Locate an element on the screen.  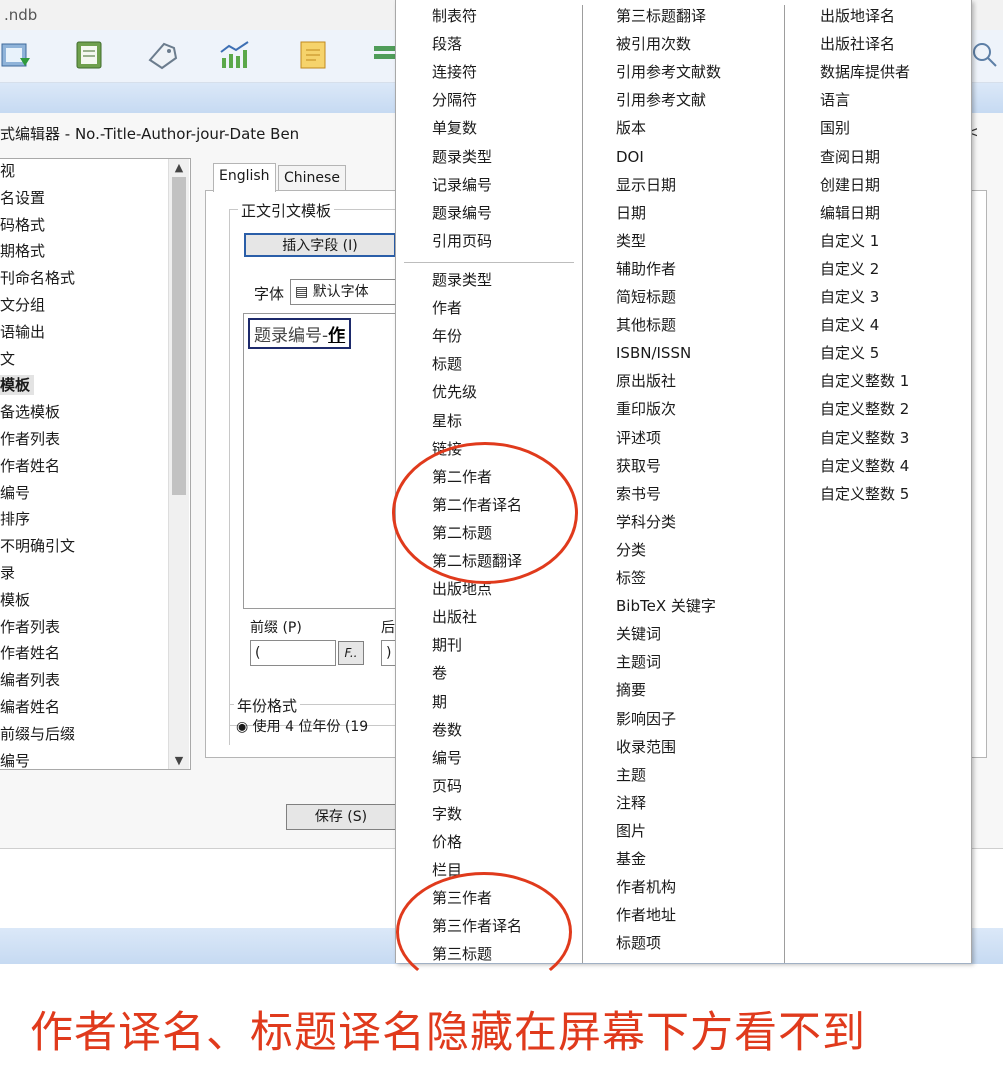
menu-item: 索书号 is located at coordinates (638, 494).